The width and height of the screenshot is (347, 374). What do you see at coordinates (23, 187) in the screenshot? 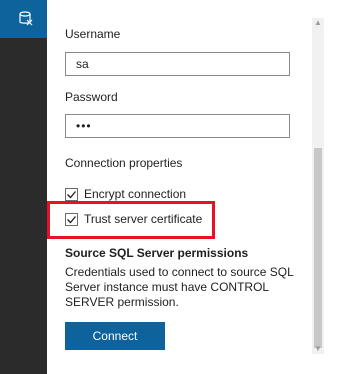
I see `activity-bar` at bounding box center [23, 187].